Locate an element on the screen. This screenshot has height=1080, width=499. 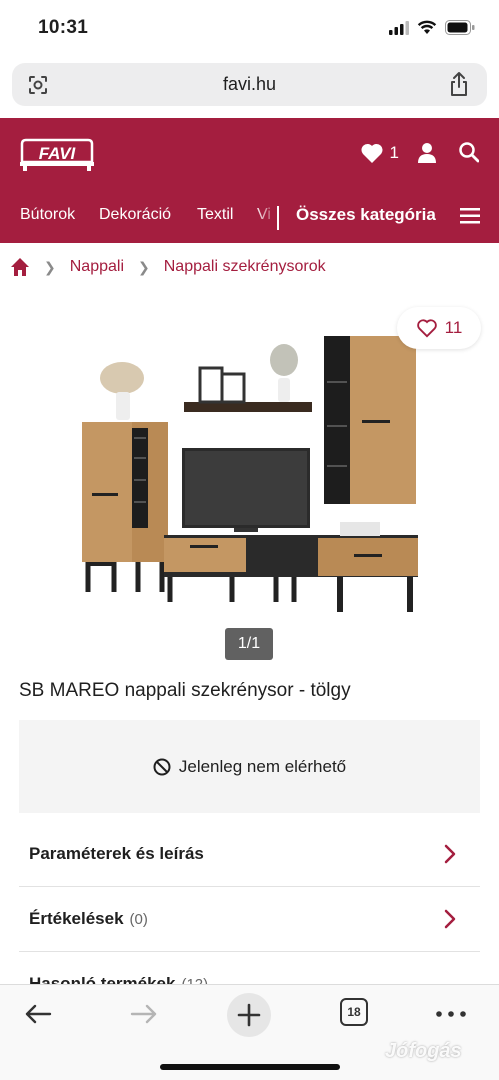
forward-icon is located at coordinates (144, 1014).